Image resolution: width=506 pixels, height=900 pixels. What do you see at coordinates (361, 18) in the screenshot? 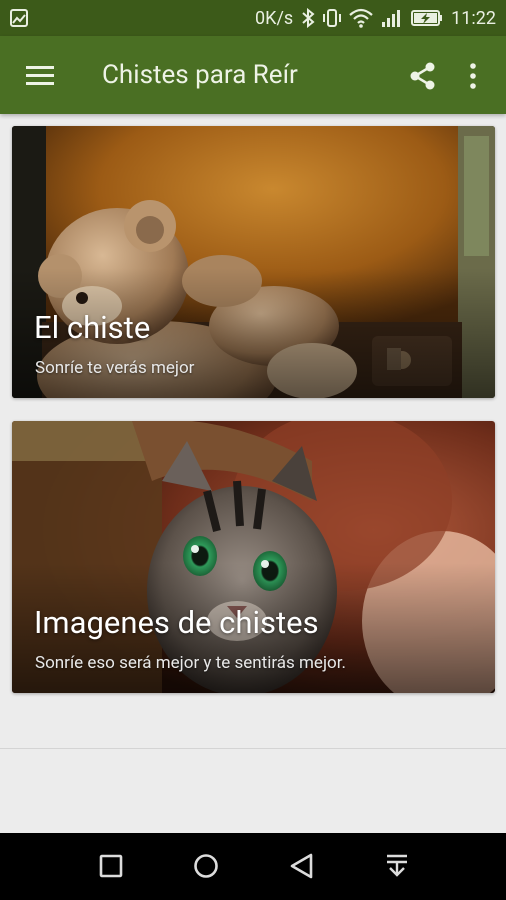
I see `wifi-icon` at bounding box center [361, 18].